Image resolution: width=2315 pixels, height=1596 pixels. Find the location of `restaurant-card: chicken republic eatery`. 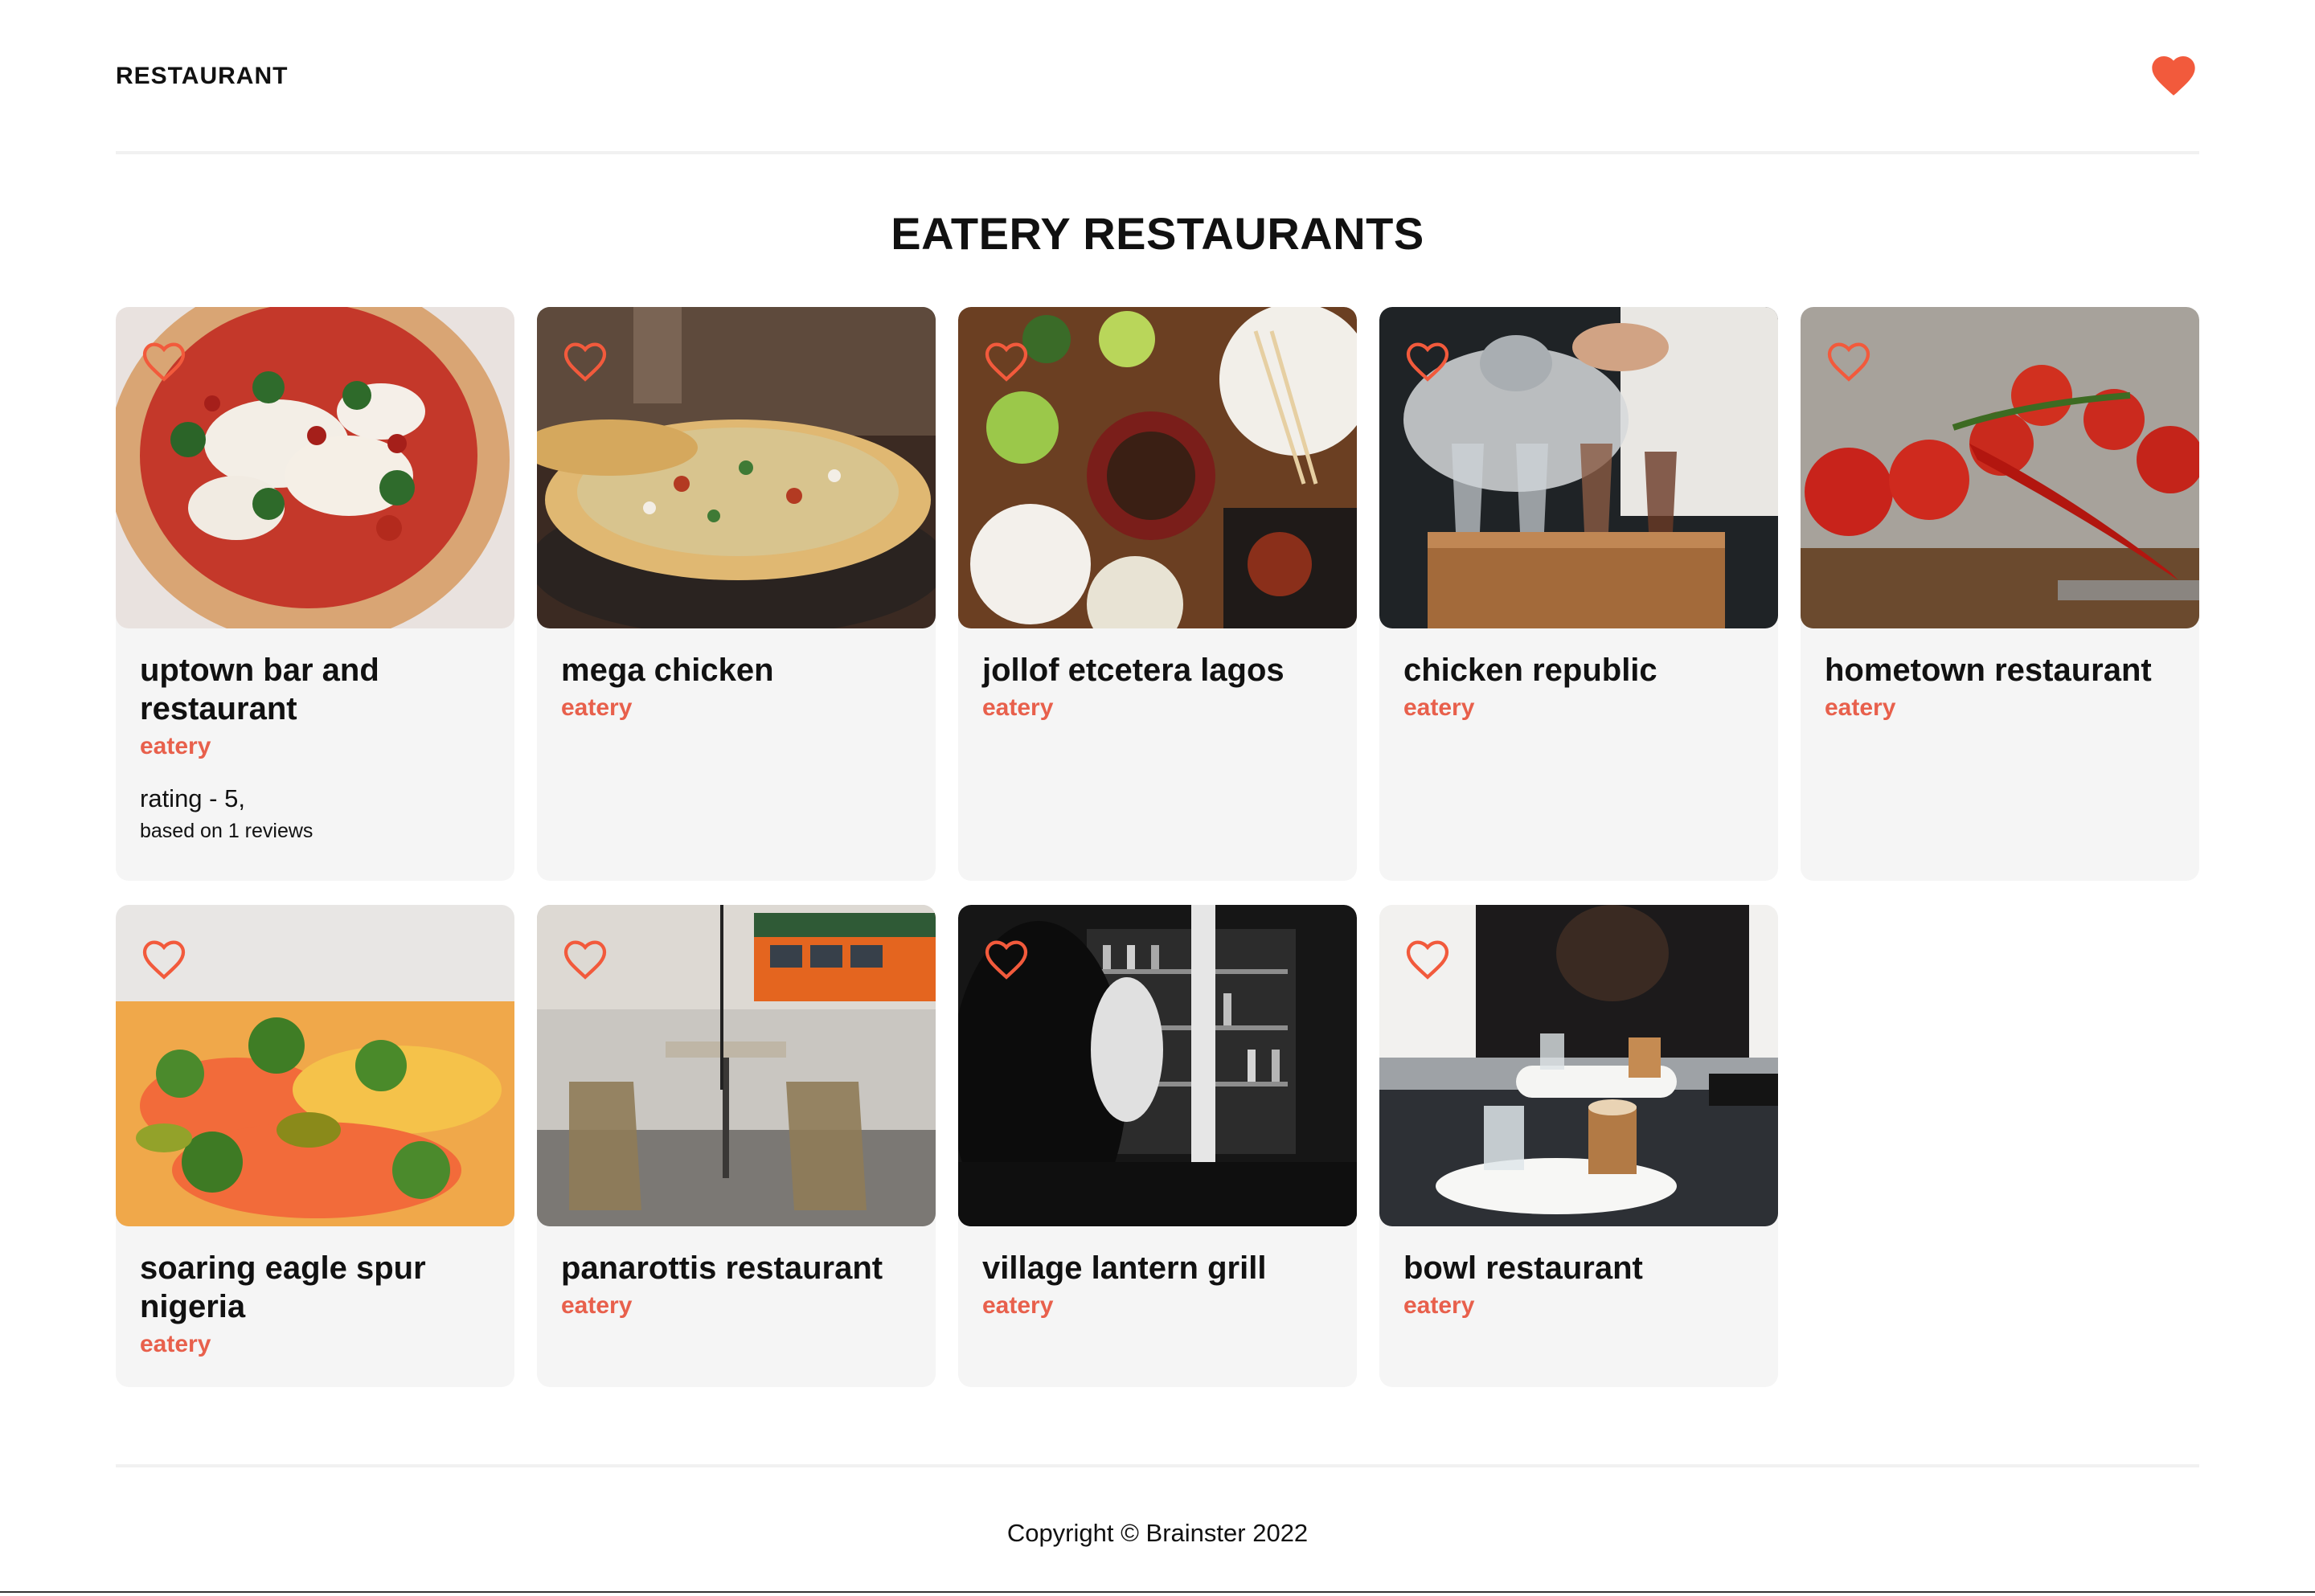

restaurant-card: chicken republic eatery is located at coordinates (1578, 594).